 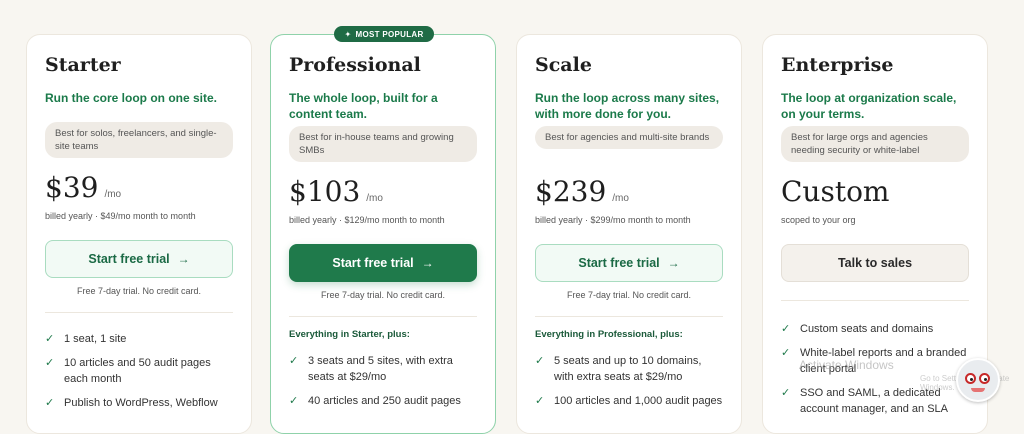 What do you see at coordinates (818, 220) in the screenshot?
I see `billing-note: scoped to your org` at bounding box center [818, 220].